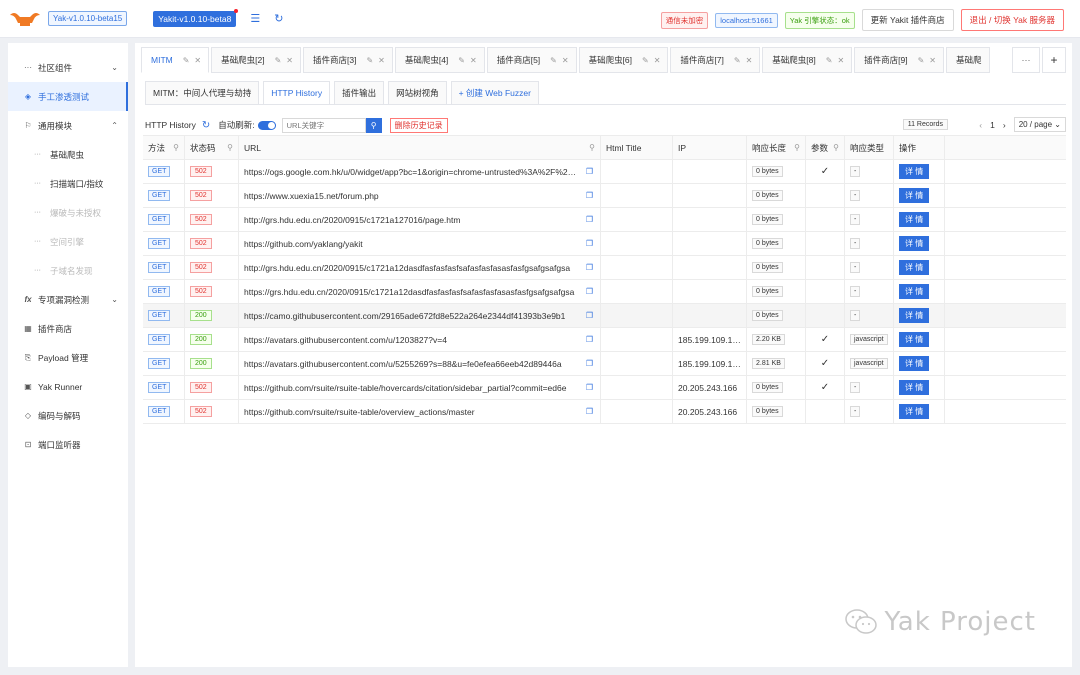  What do you see at coordinates (1054, 60) in the screenshot?
I see `add-tab-button: +` at bounding box center [1054, 60].